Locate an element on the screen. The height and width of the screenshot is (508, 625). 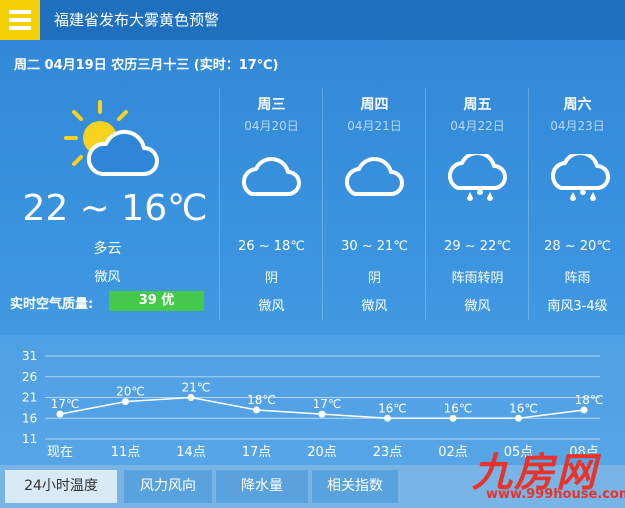
x-tick-label: 14点 is located at coordinates (191, 452).